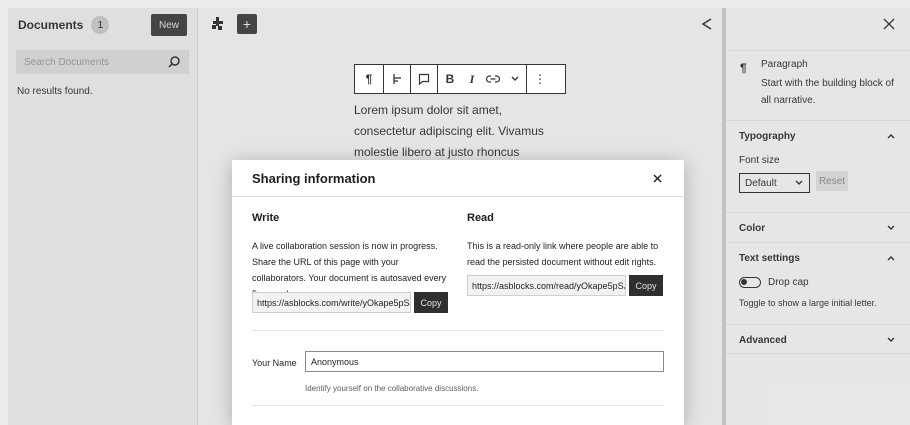 Image resolution: width=910 pixels, height=425 pixels. What do you see at coordinates (480, 218) in the screenshot?
I see `read-title: Read` at bounding box center [480, 218].